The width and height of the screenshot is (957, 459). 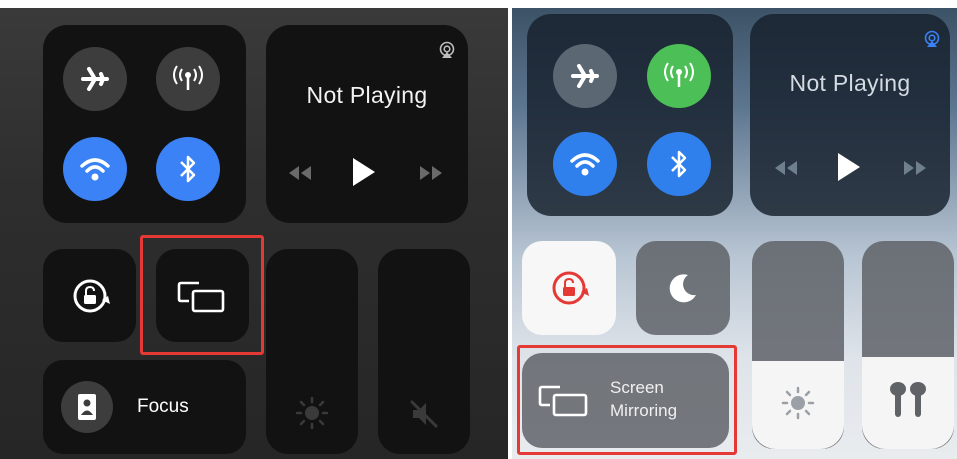 I want to click on focus-icon-badge, so click(x=87, y=407).